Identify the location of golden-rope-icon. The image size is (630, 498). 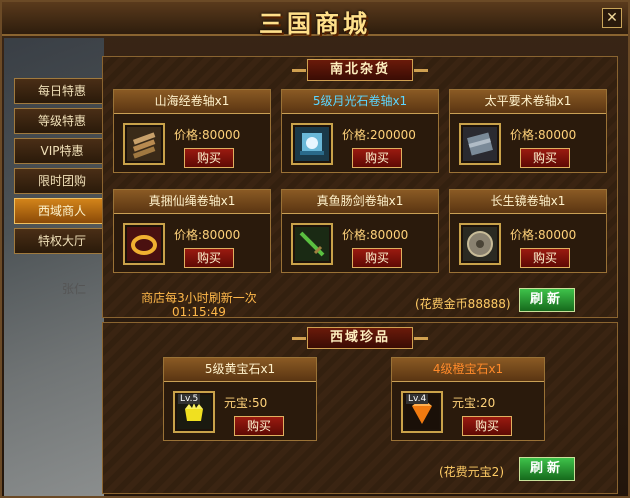
(144, 244).